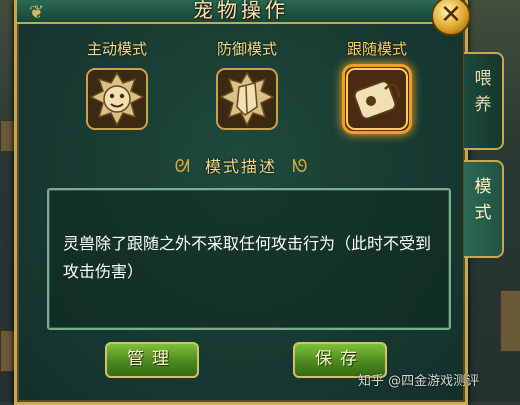 The image size is (520, 405). I want to click on defense-shield-icon, so click(247, 99).